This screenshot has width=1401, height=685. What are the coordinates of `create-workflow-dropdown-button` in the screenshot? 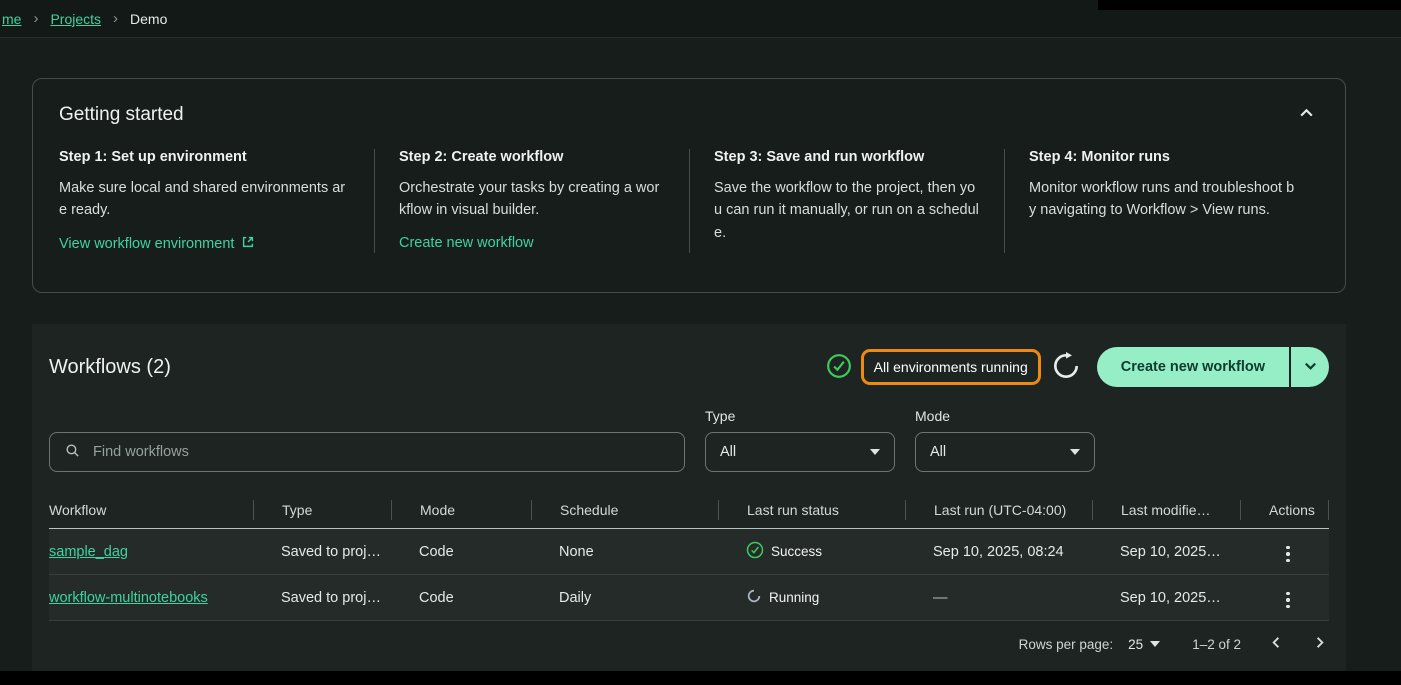 It's located at (1310, 367).